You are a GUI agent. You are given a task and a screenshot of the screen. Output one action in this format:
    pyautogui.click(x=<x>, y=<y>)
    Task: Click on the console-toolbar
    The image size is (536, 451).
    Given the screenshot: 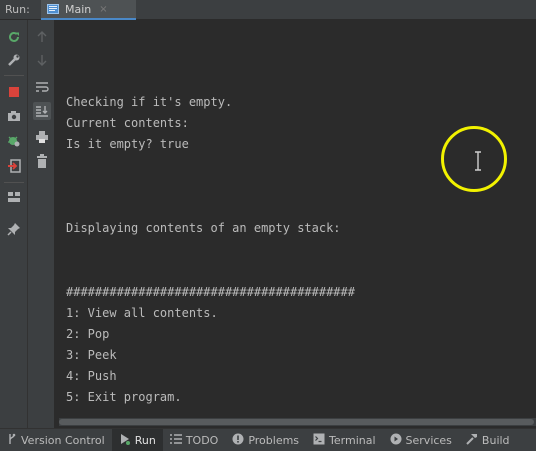 What is the action you would take?
    pyautogui.click(x=41, y=224)
    